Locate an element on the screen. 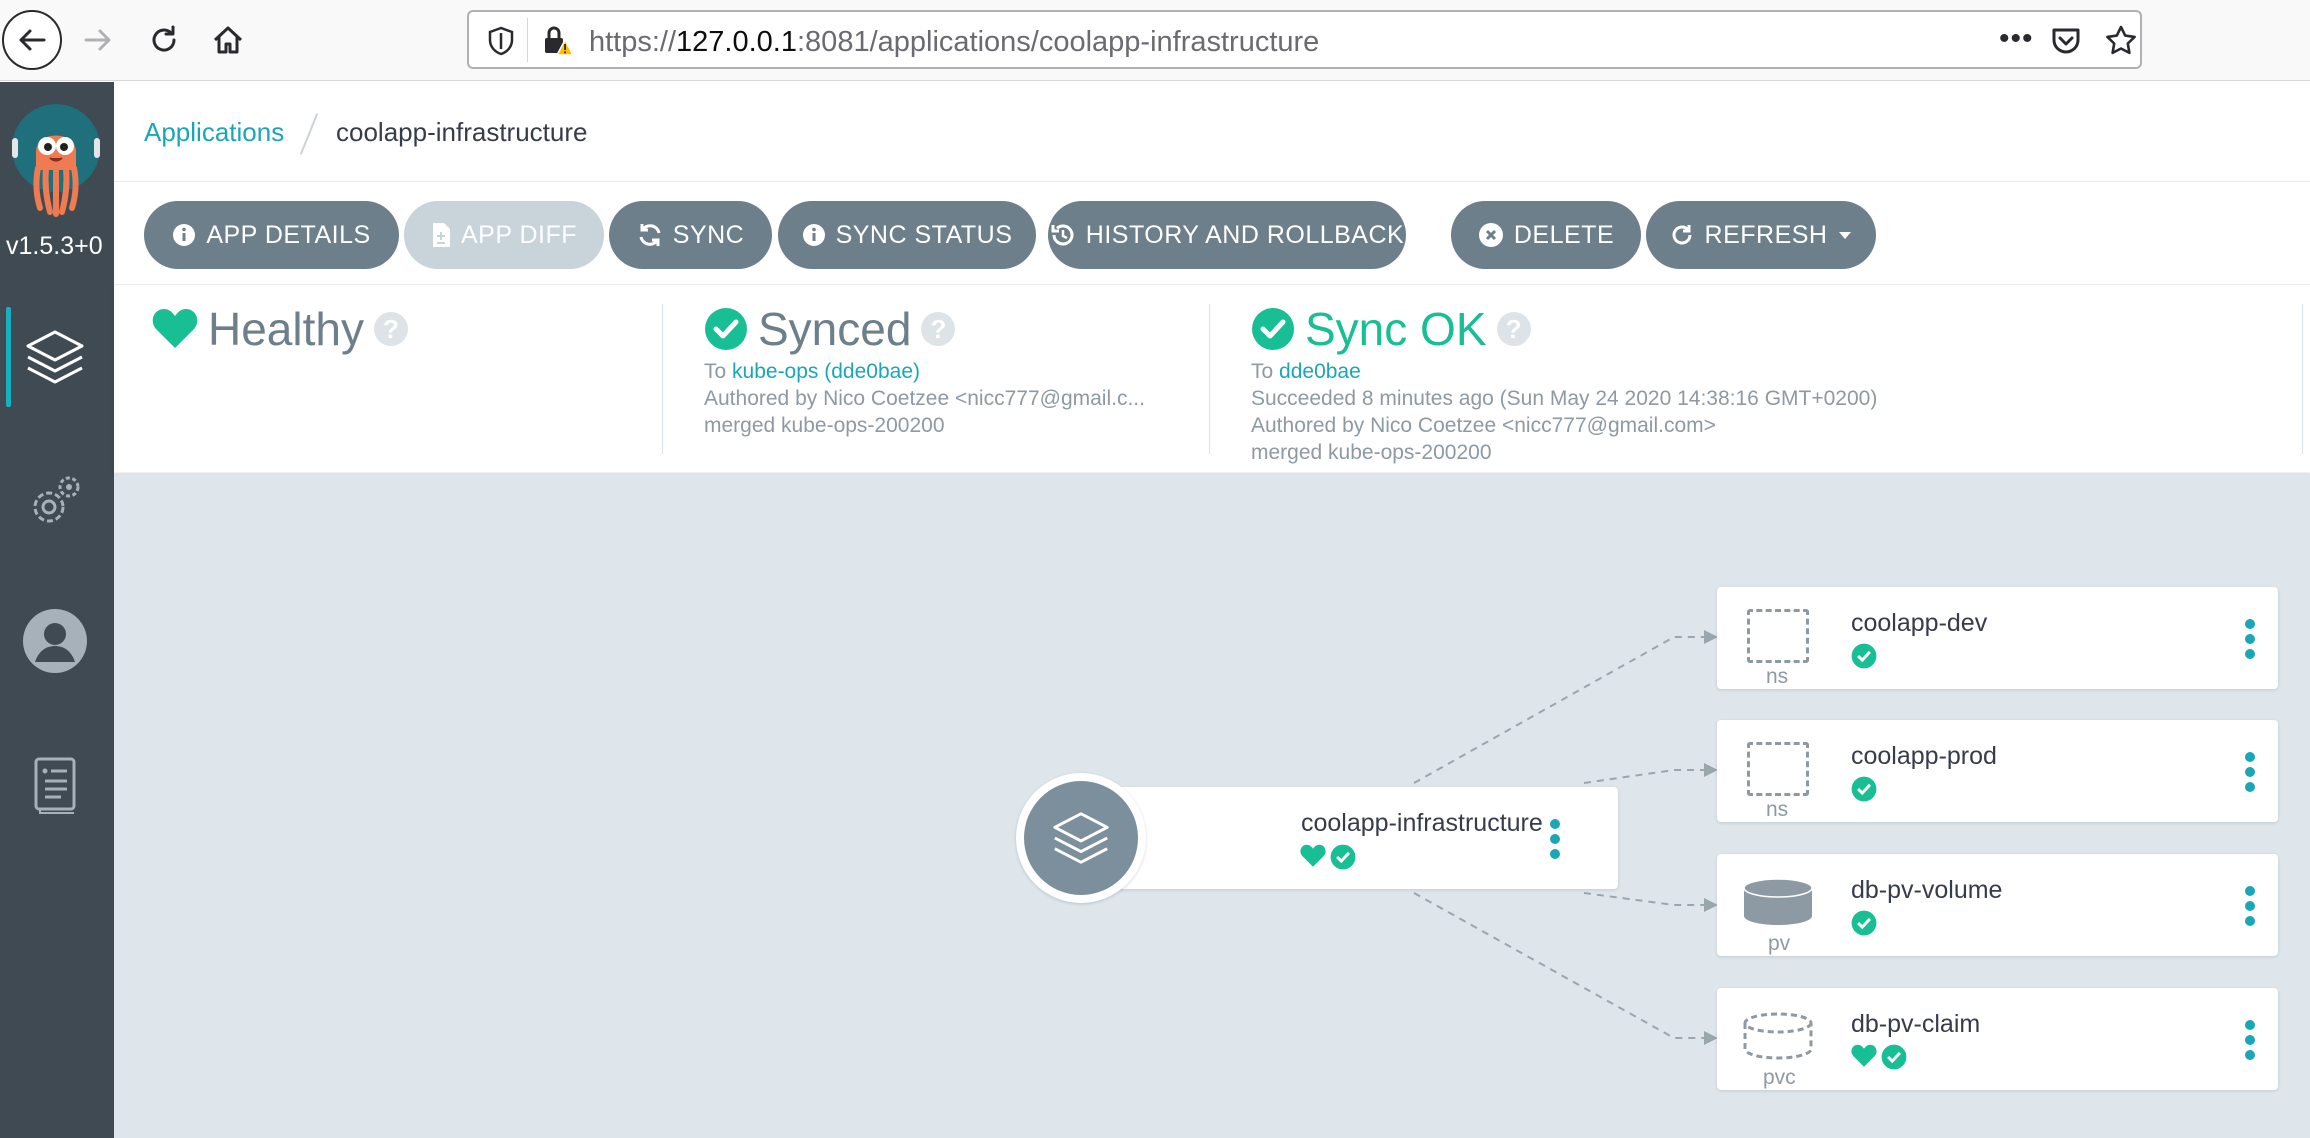 This screenshot has height=1138, width=2310. caret-down-icon is located at coordinates (1845, 235).